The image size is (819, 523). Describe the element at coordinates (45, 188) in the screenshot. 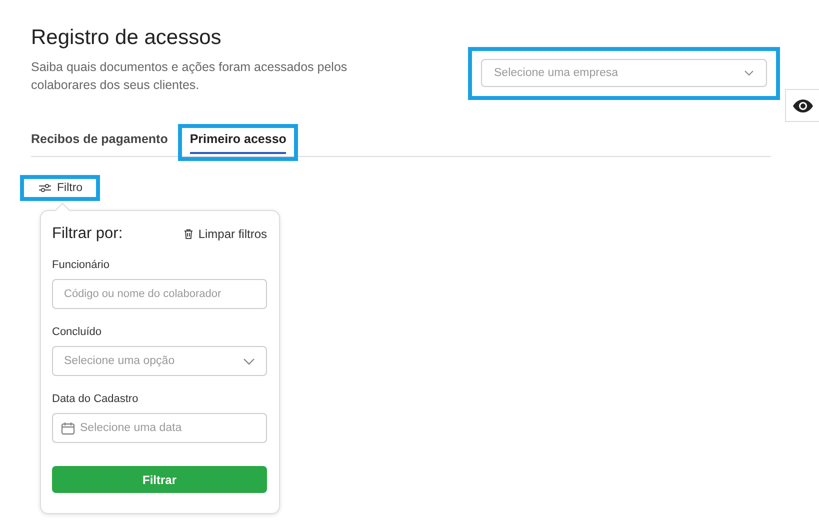

I see `sliders-icon` at that location.